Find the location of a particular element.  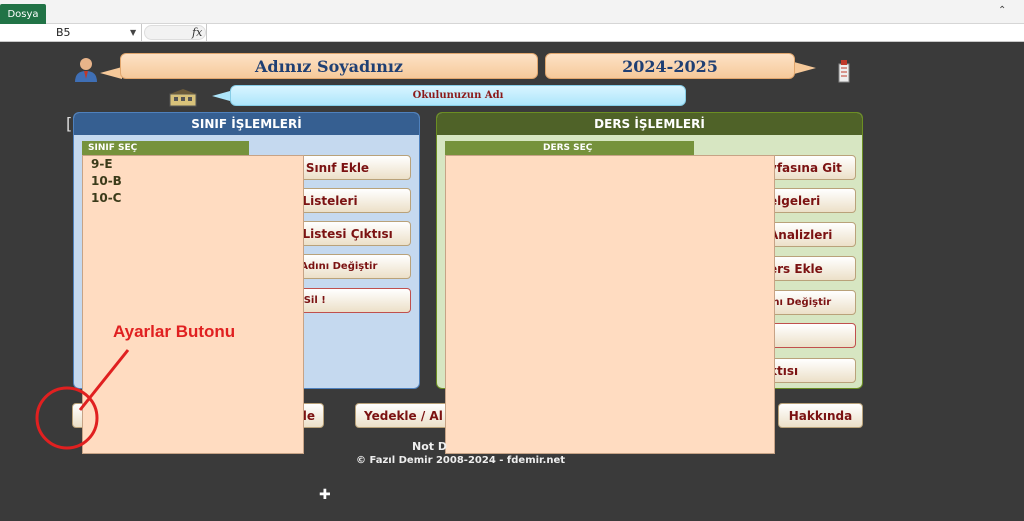

pencil-icon is located at coordinates (844, 71).